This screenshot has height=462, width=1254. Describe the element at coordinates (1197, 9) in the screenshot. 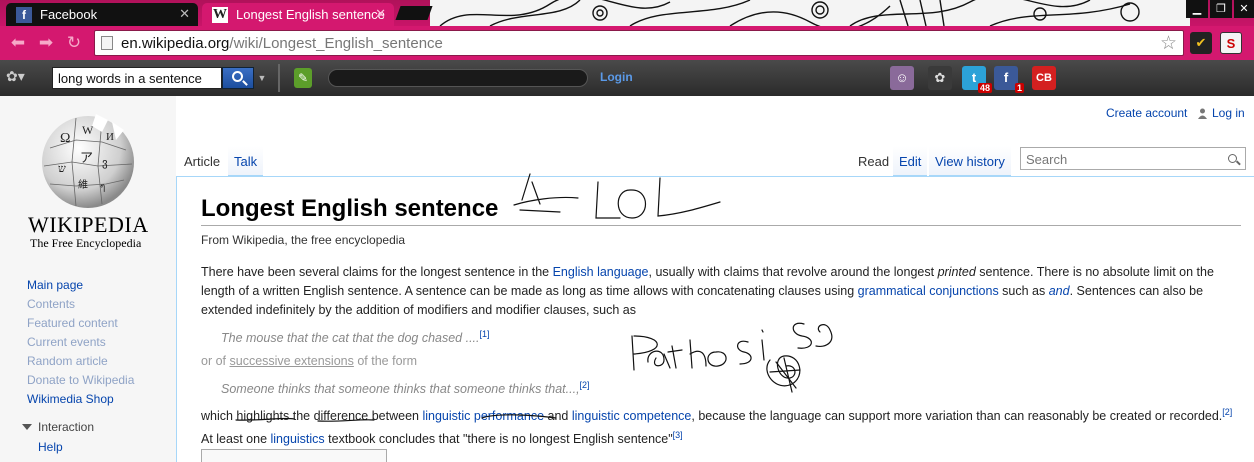

I see `minimize-button: ▁` at that location.